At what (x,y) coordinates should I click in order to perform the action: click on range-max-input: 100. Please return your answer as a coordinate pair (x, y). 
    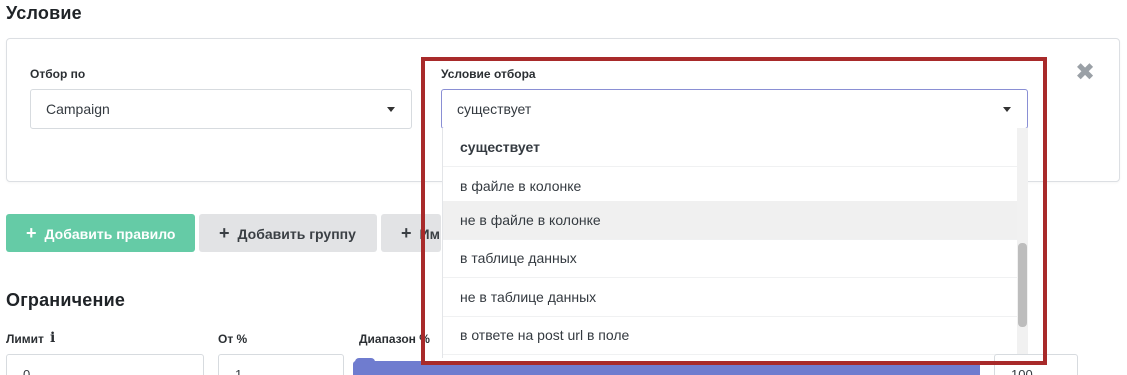
    Looking at the image, I should click on (1036, 364).